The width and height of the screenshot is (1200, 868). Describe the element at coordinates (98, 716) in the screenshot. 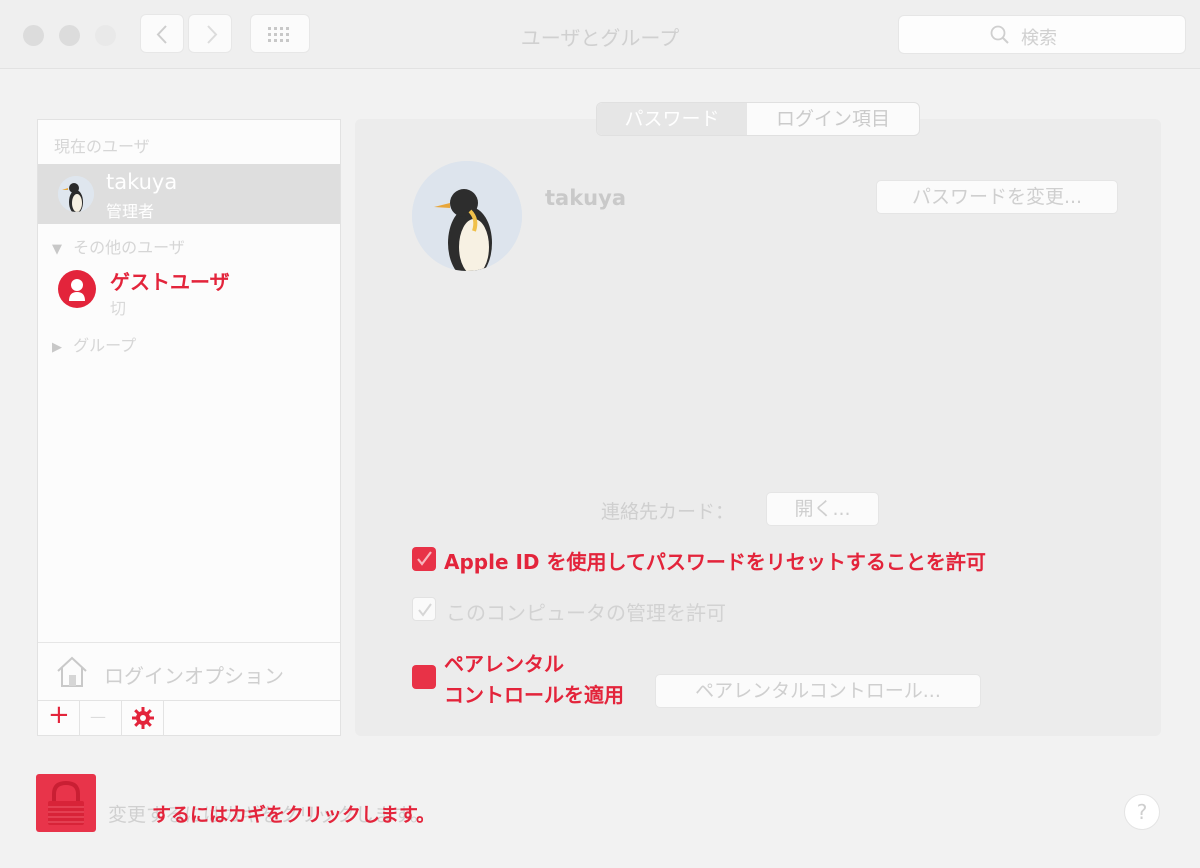

I see `remove-label: —` at that location.